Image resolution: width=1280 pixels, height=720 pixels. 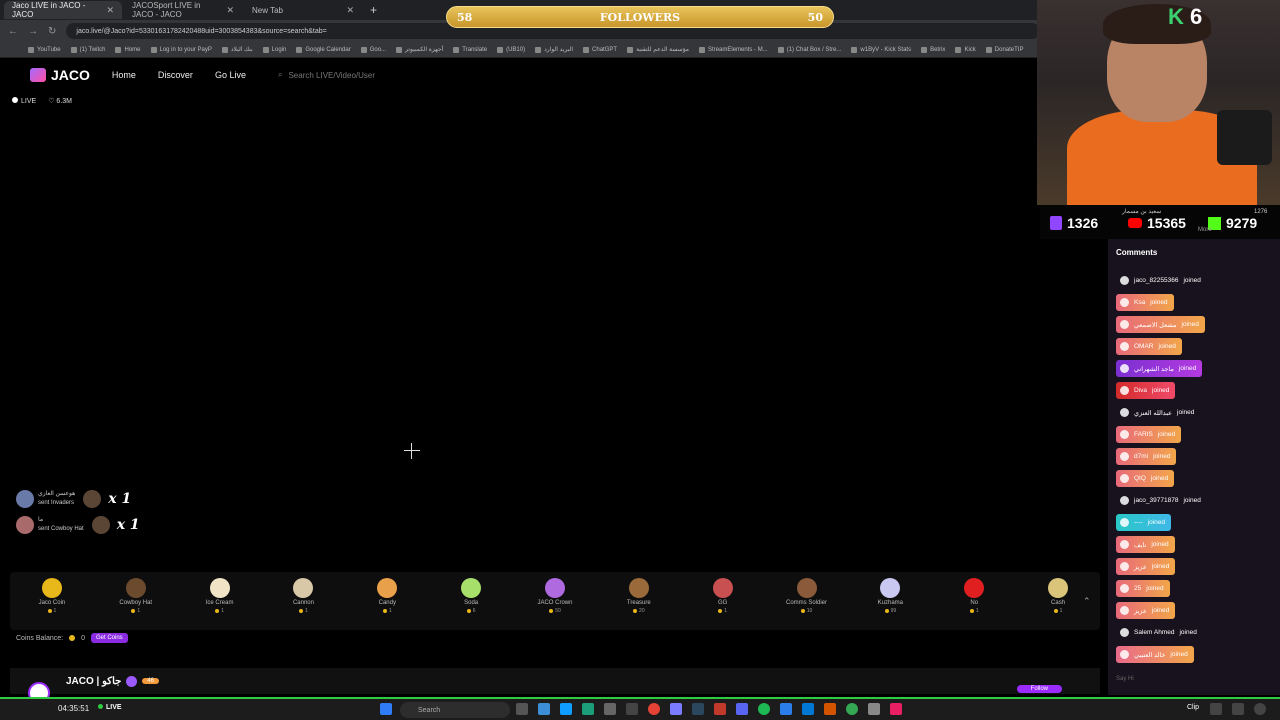 What do you see at coordinates (1144, 346) in the screenshot?
I see `comment-user: OMAR` at bounding box center [1144, 346].